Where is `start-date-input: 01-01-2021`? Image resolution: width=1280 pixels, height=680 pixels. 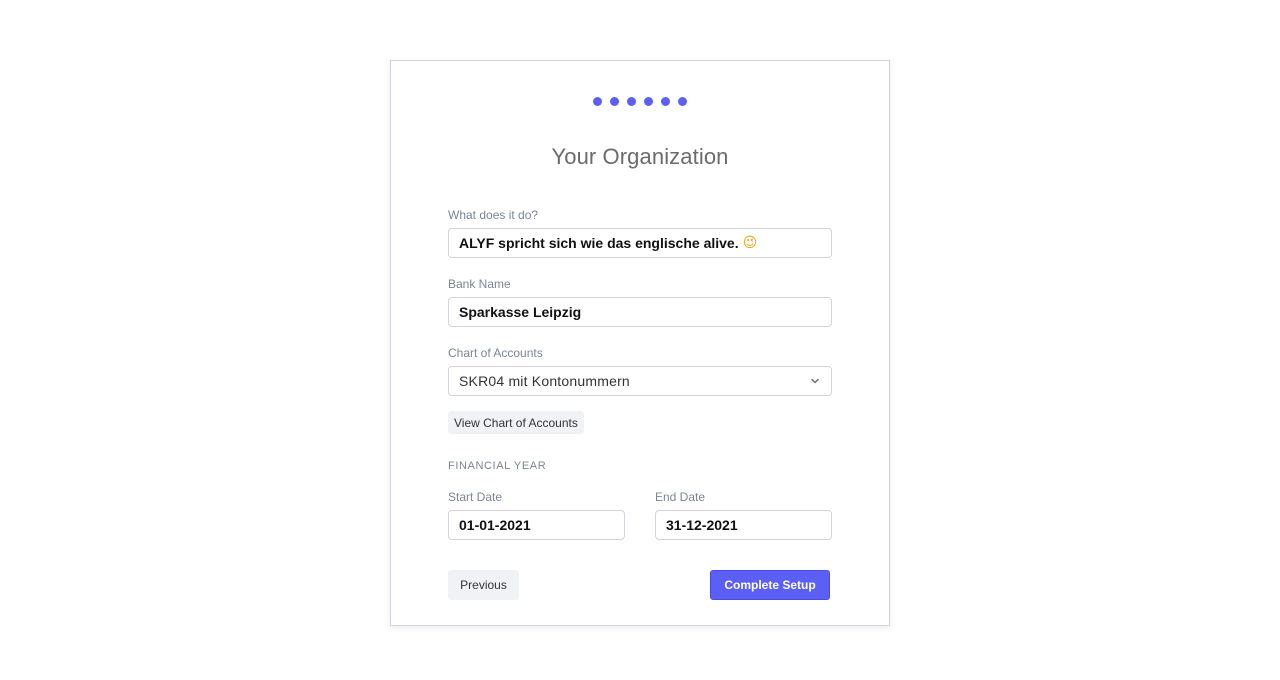
start-date-input: 01-01-2021 is located at coordinates (536, 525).